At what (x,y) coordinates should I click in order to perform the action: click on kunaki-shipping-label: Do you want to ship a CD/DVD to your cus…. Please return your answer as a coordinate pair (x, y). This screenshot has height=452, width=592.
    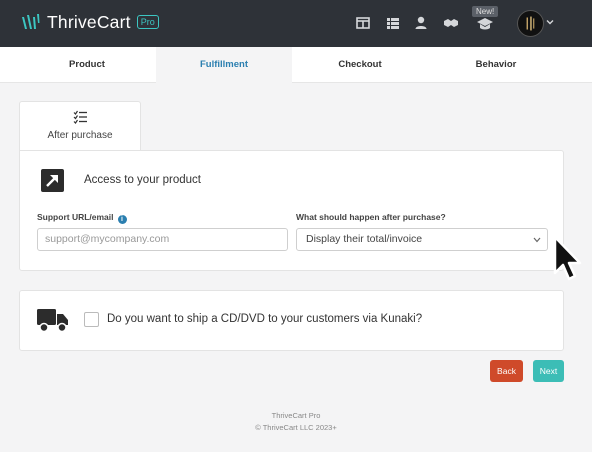
    Looking at the image, I should click on (264, 319).